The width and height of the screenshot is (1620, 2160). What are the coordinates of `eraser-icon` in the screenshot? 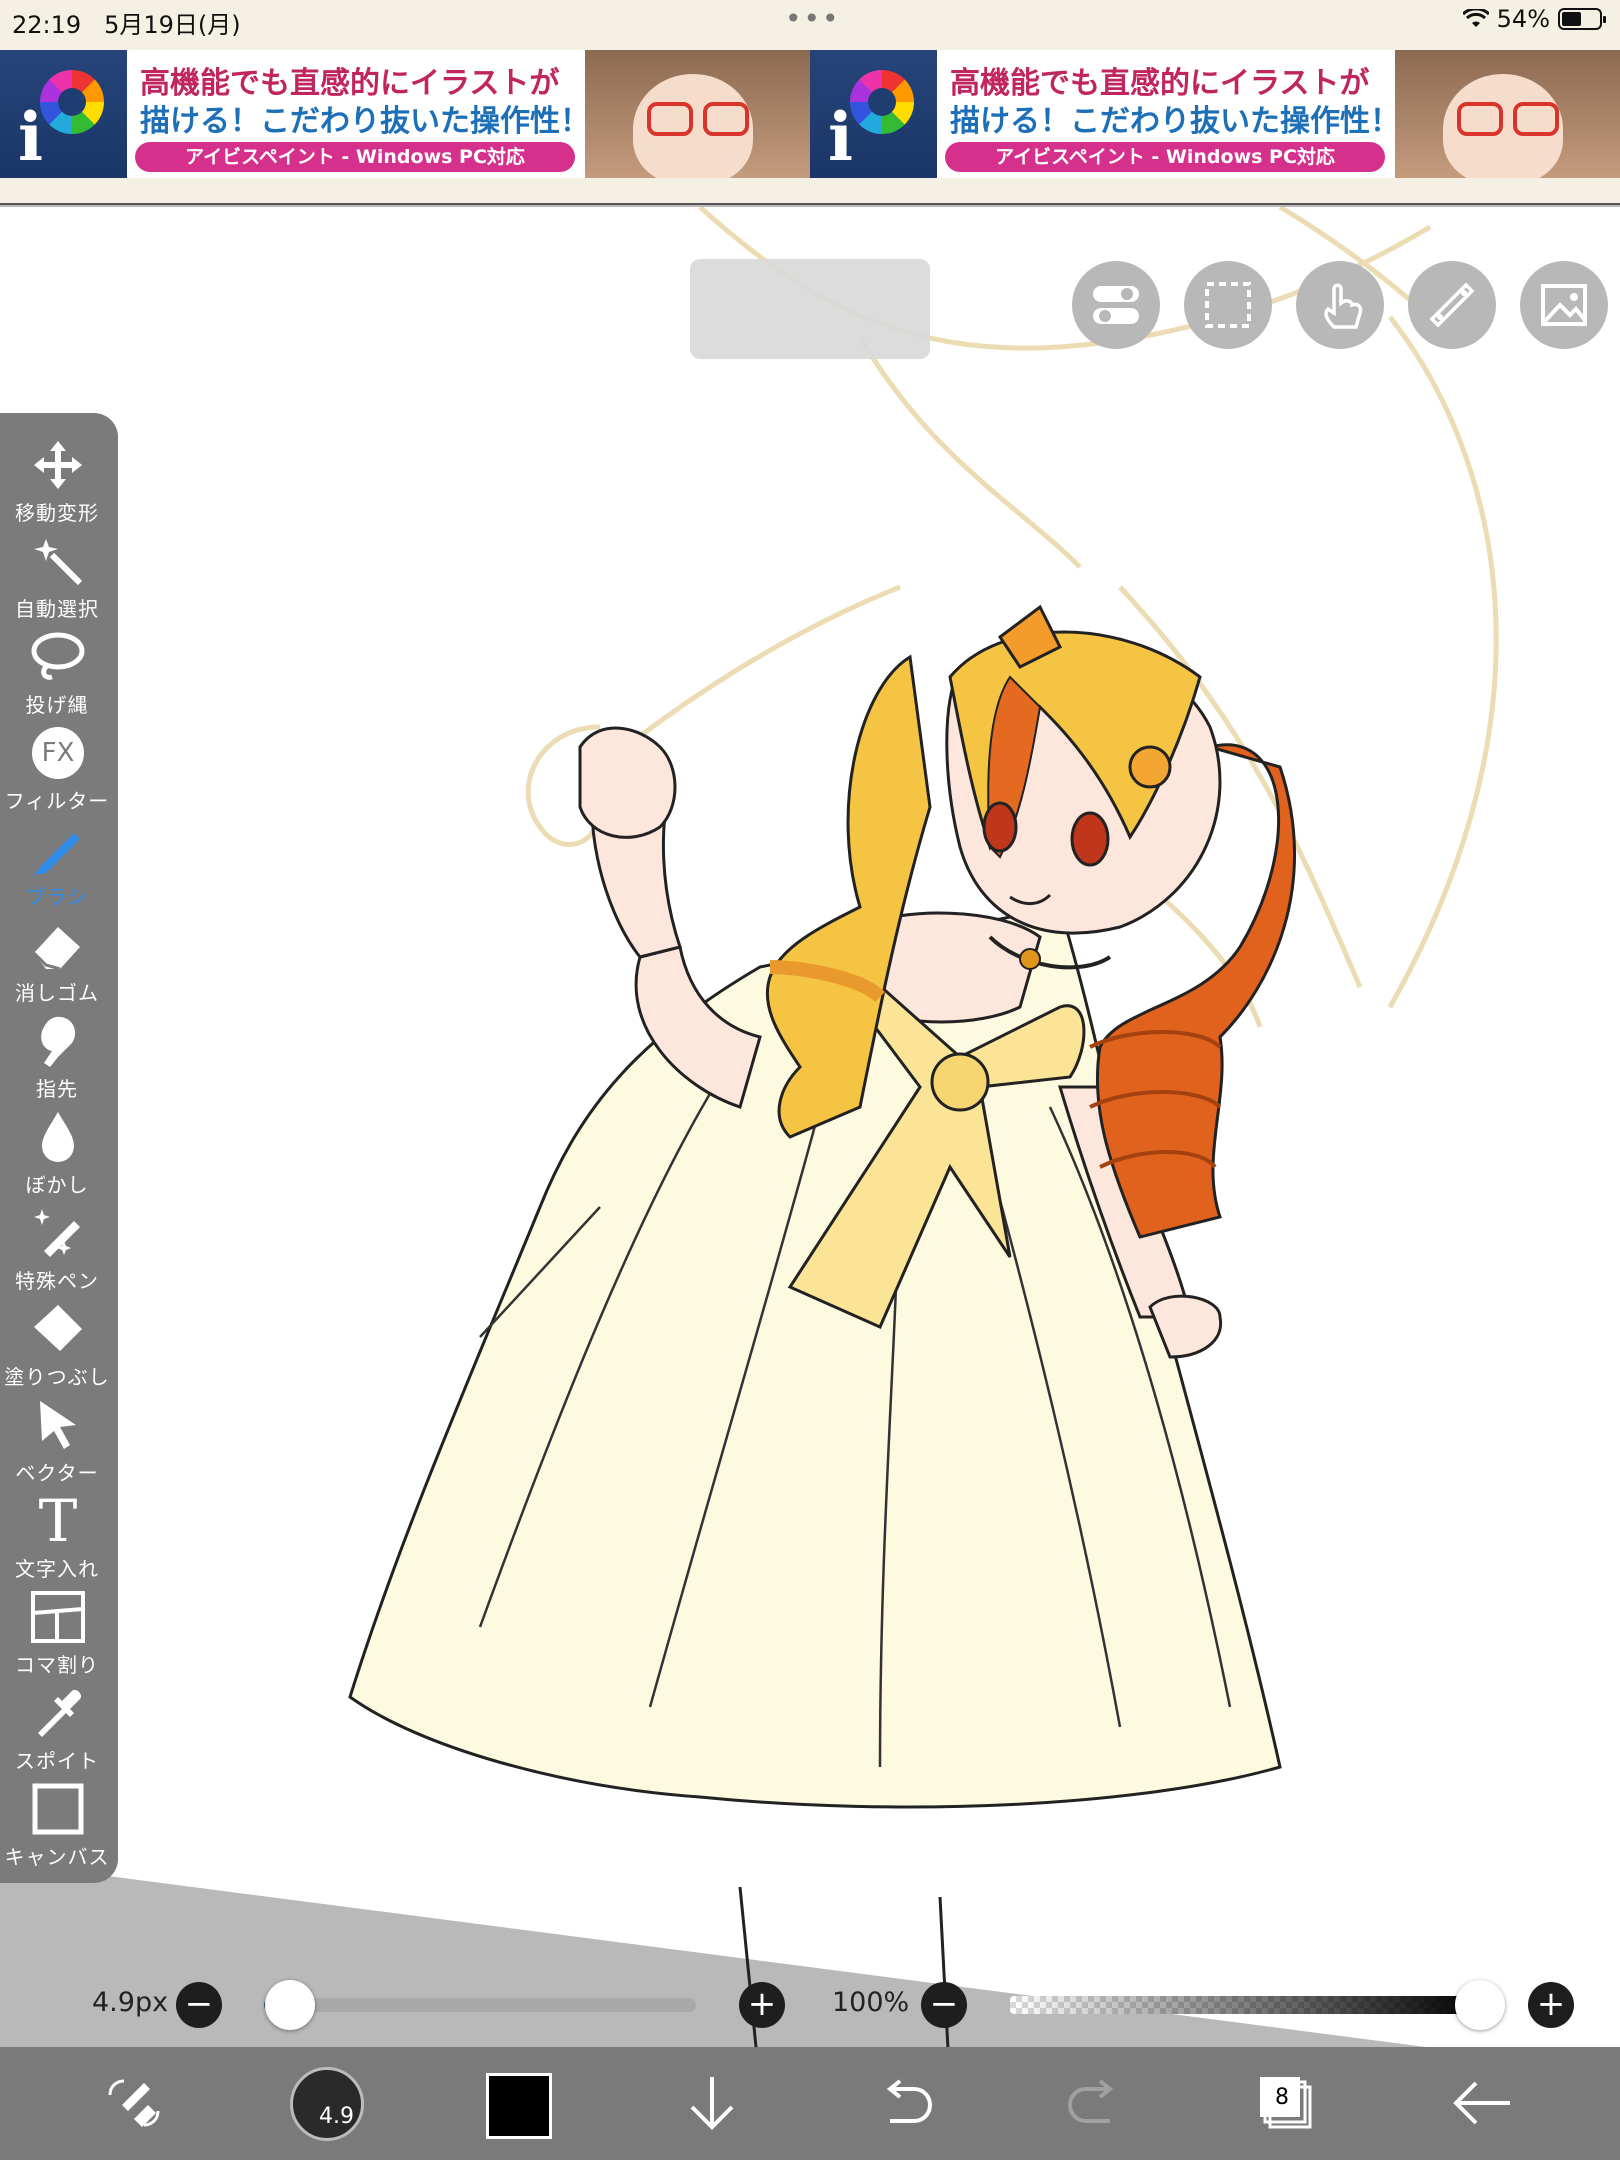 It's located at (58, 945).